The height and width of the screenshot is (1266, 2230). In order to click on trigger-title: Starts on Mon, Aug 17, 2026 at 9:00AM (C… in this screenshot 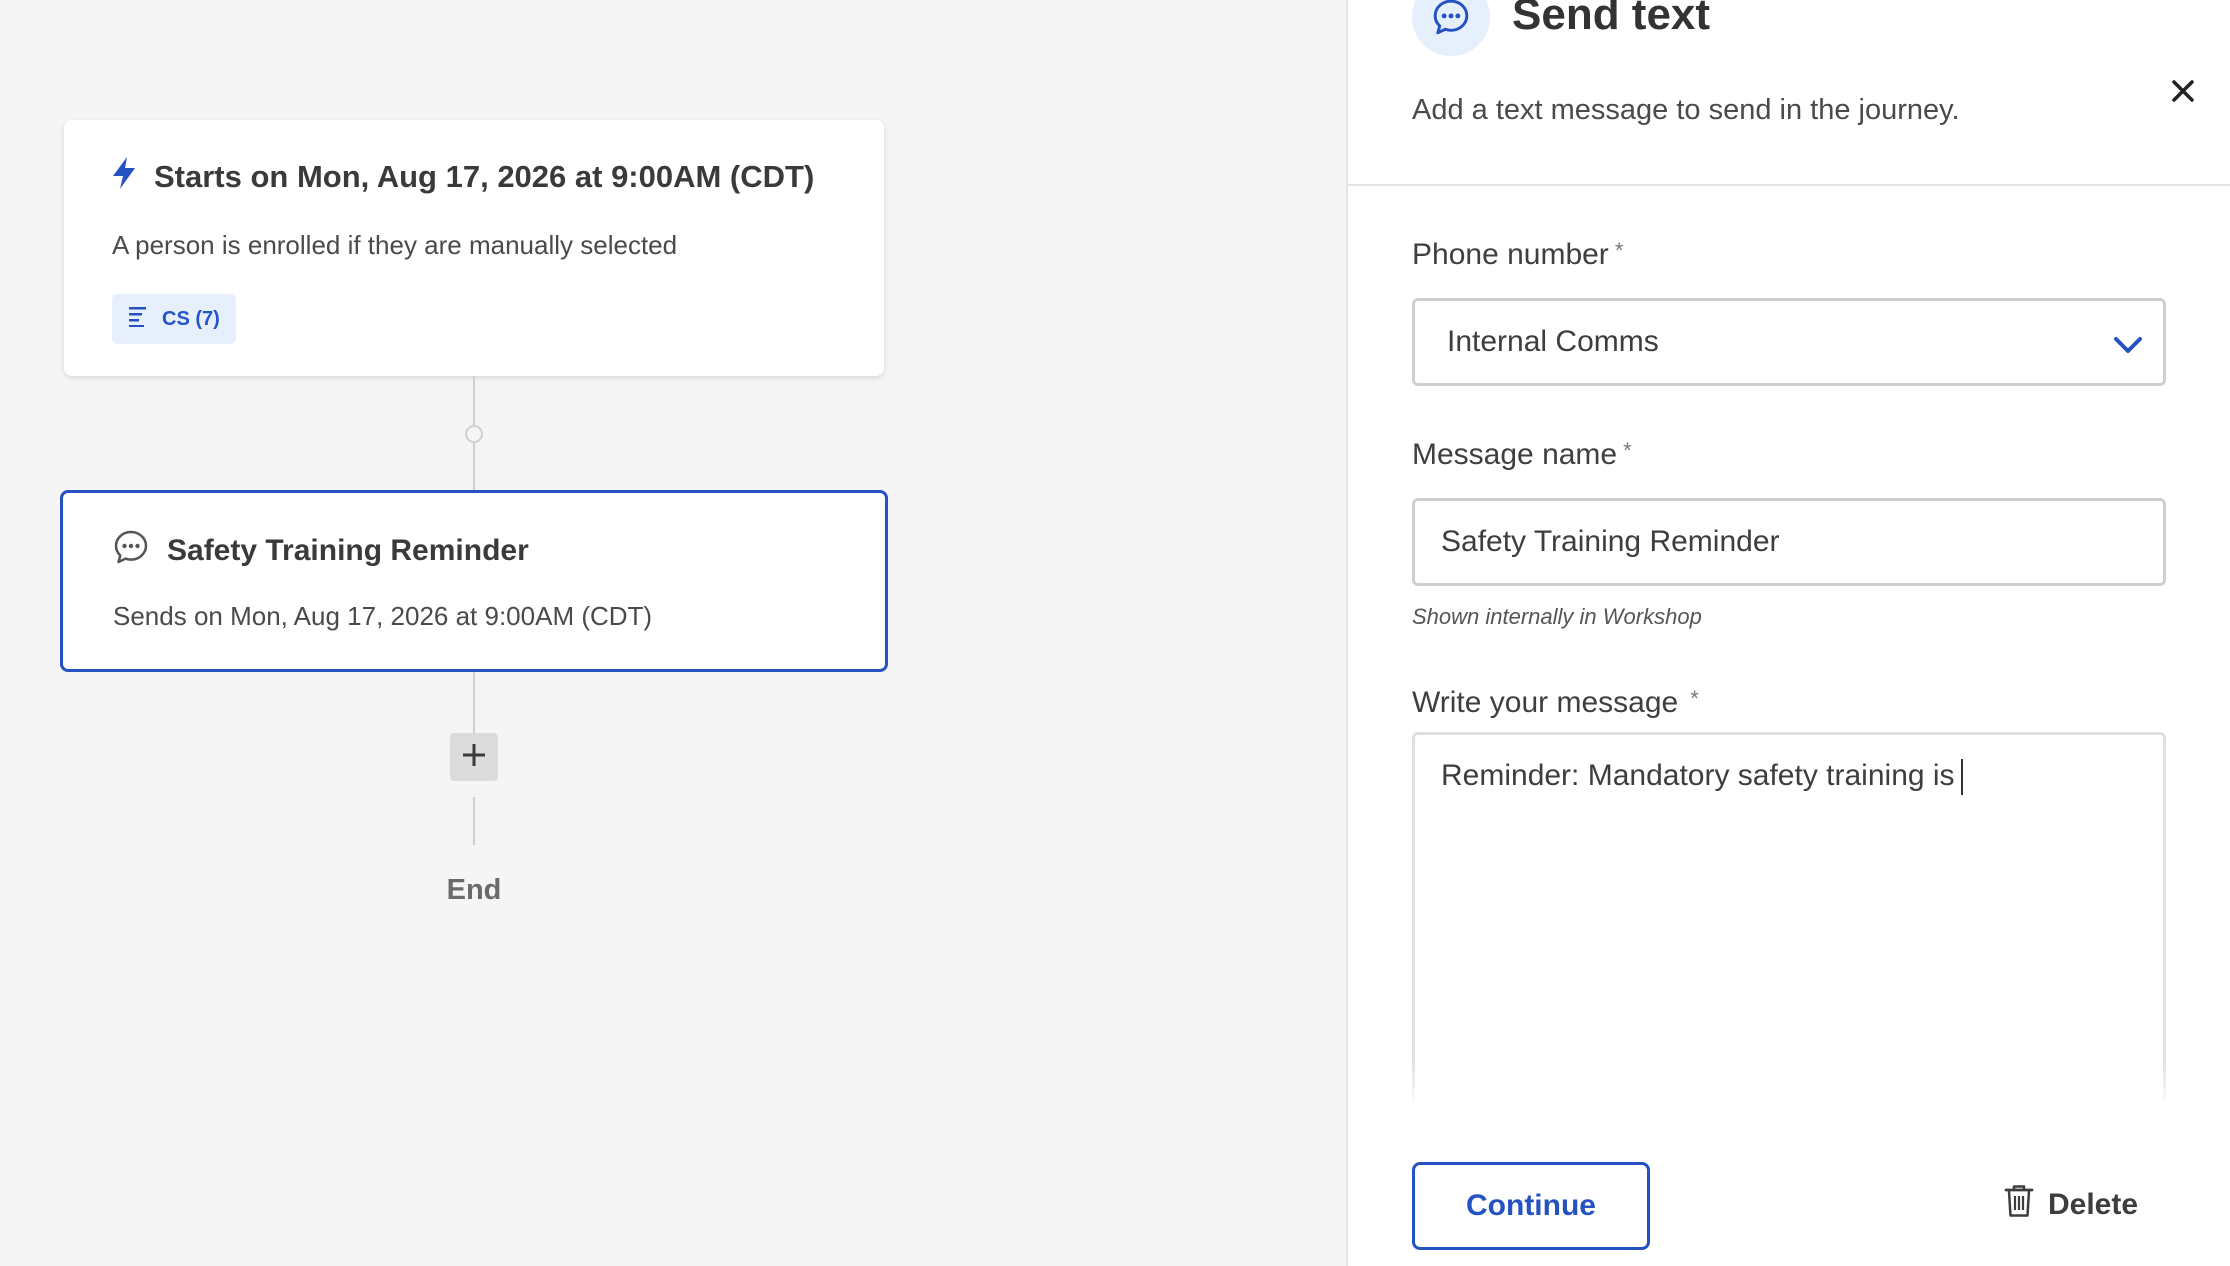, I will do `click(484, 176)`.